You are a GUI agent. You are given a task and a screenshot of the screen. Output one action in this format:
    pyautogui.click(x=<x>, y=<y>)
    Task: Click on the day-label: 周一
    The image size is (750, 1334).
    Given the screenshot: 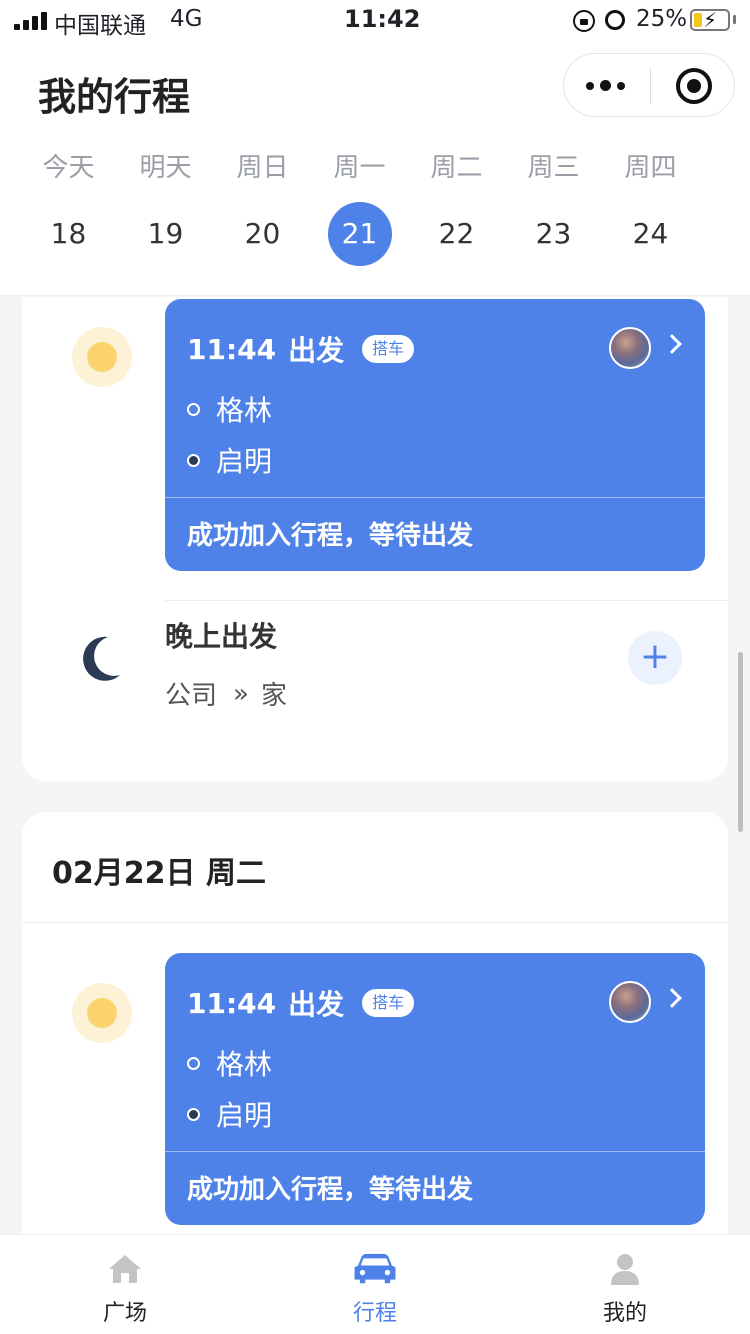 What is the action you would take?
    pyautogui.click(x=359, y=168)
    